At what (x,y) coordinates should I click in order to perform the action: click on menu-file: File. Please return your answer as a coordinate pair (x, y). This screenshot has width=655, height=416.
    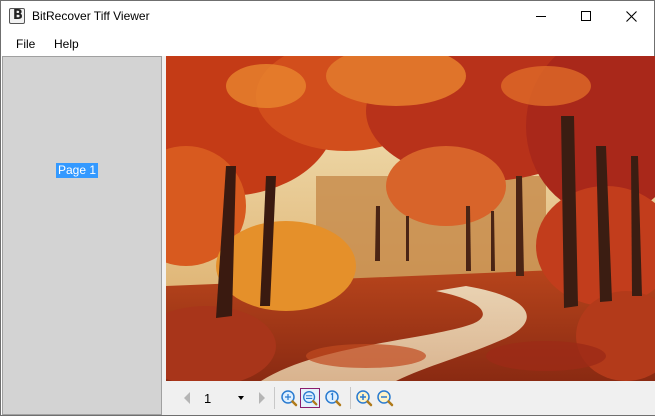
    Looking at the image, I should click on (25, 44).